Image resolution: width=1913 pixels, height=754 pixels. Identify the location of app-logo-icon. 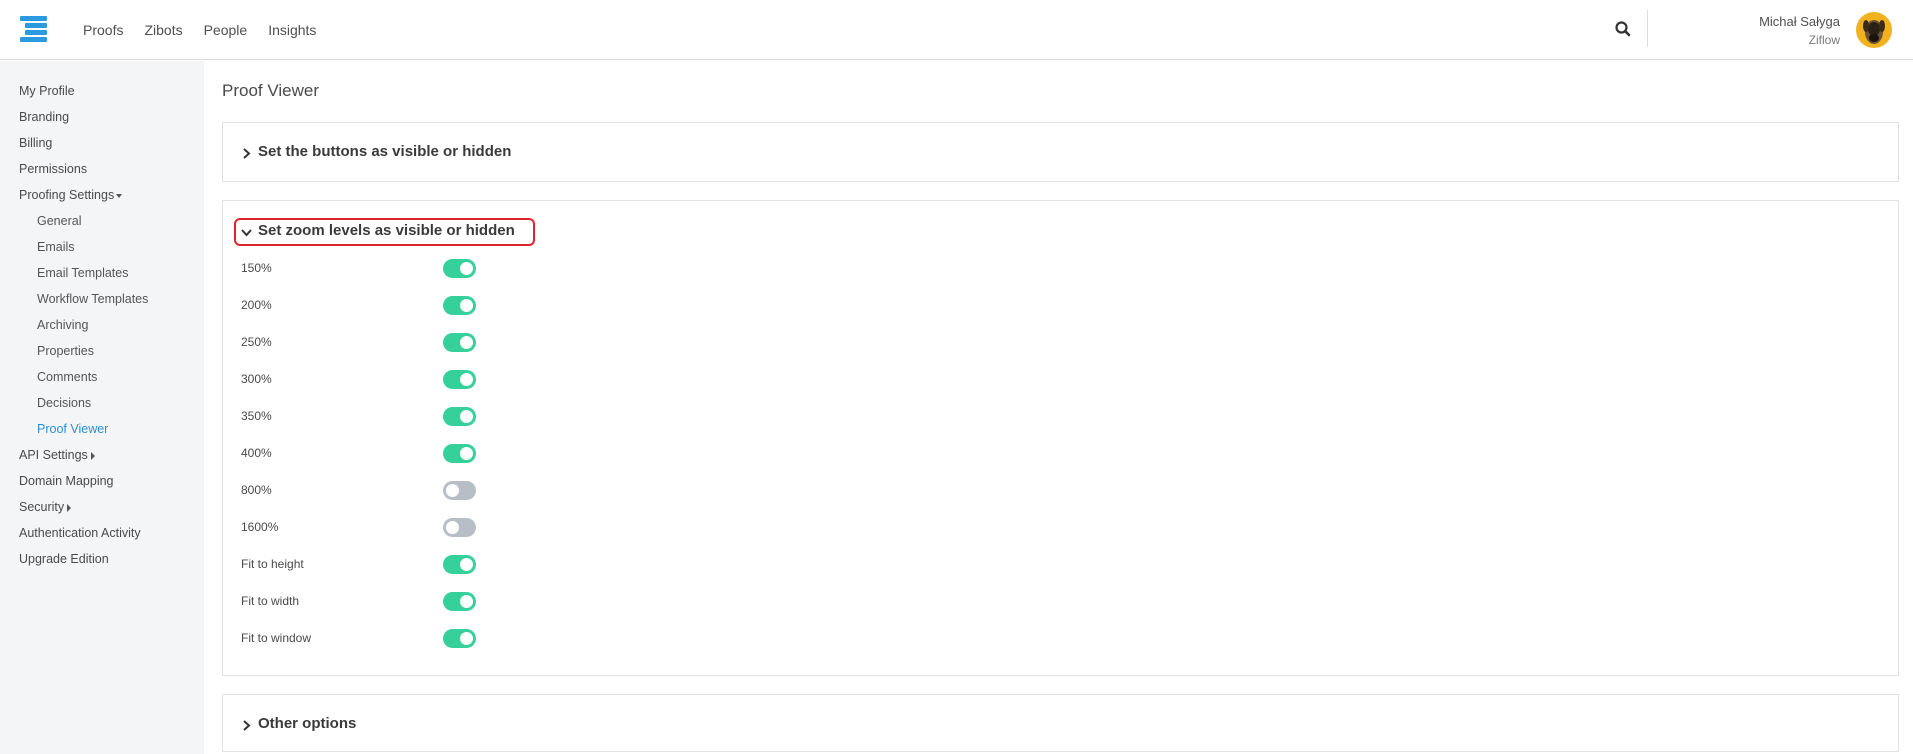
(33, 29).